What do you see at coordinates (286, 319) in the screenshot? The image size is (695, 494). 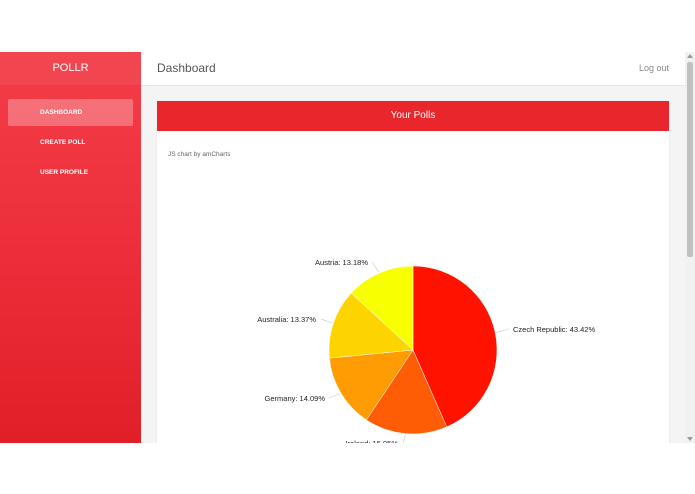 I see `pie-label: Australia: 13.37%` at bounding box center [286, 319].